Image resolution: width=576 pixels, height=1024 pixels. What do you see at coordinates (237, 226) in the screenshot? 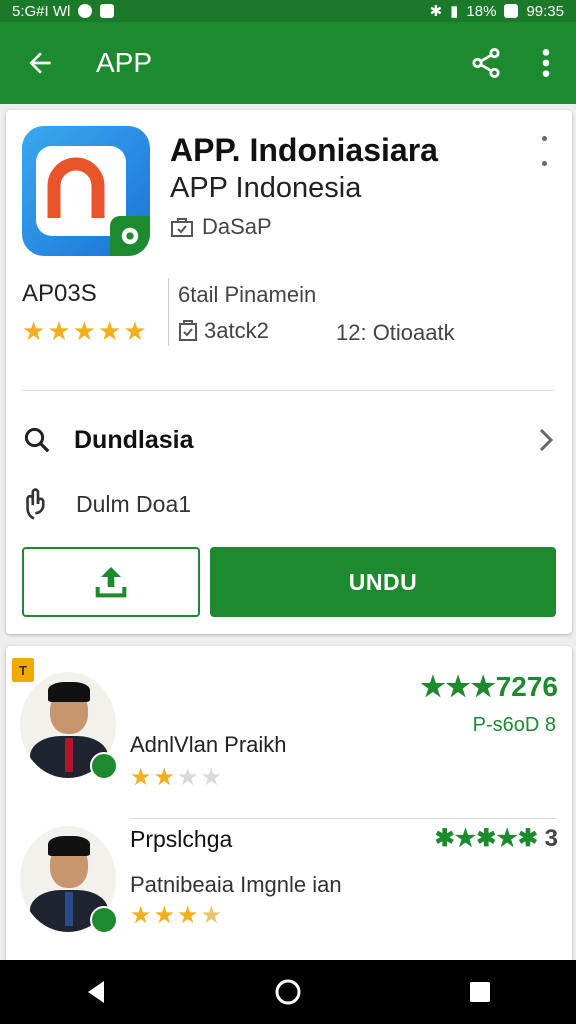
I see `developer-name: DaSaP` at bounding box center [237, 226].